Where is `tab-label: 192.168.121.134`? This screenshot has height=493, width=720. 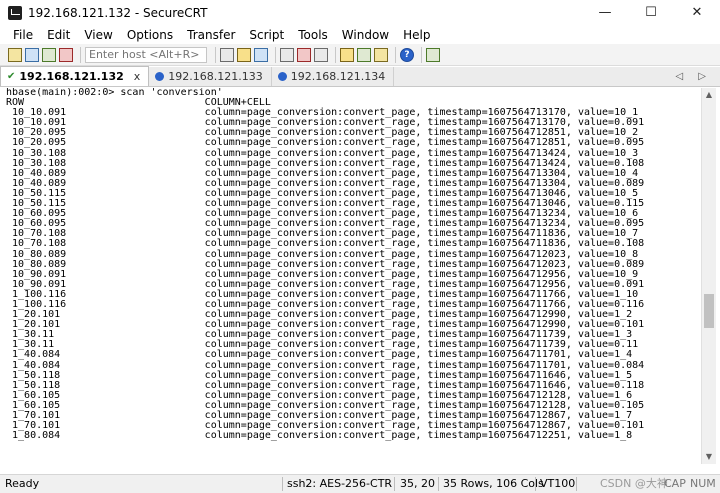 tab-label: 192.168.121.134 is located at coordinates (338, 76).